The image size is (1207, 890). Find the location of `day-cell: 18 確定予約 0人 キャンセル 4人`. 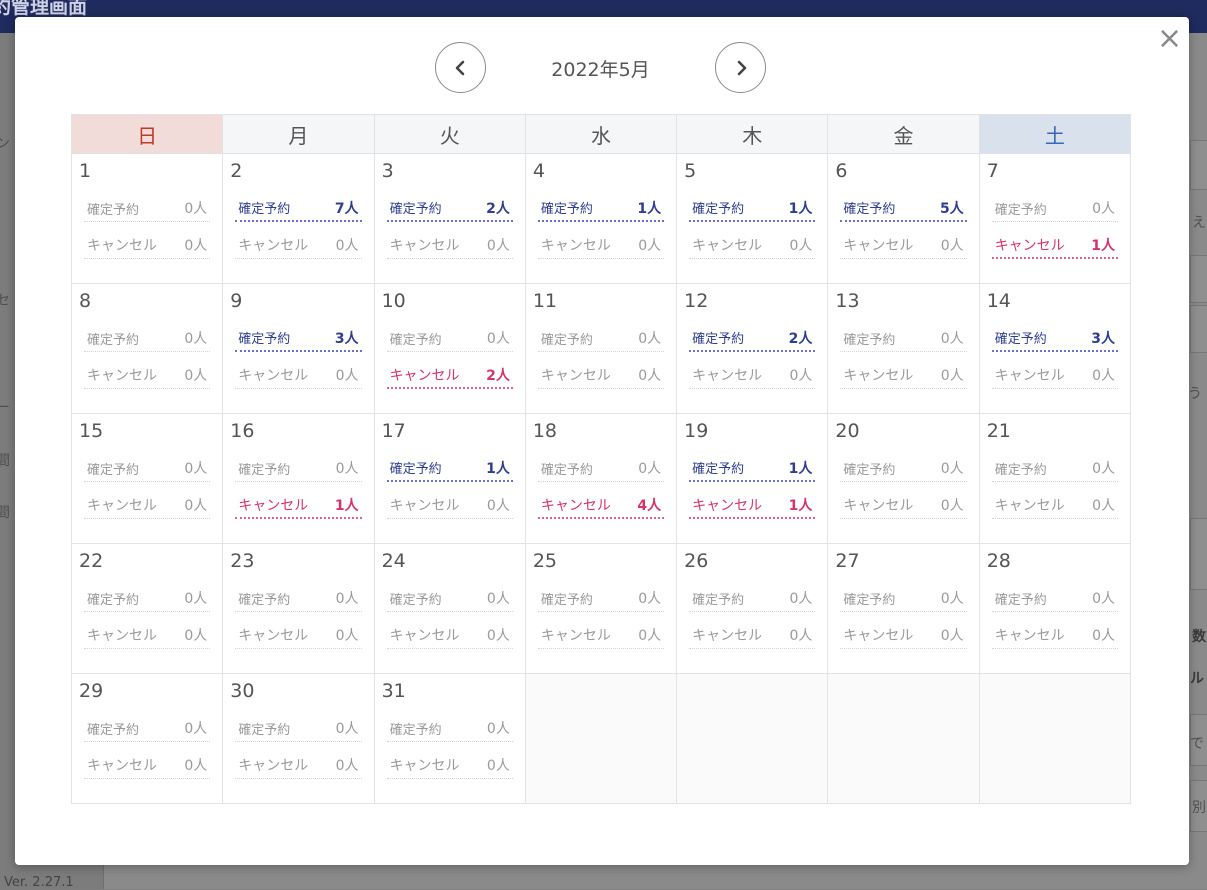

day-cell: 18 確定予約 0人 キャンセル 4人 is located at coordinates (601, 478).